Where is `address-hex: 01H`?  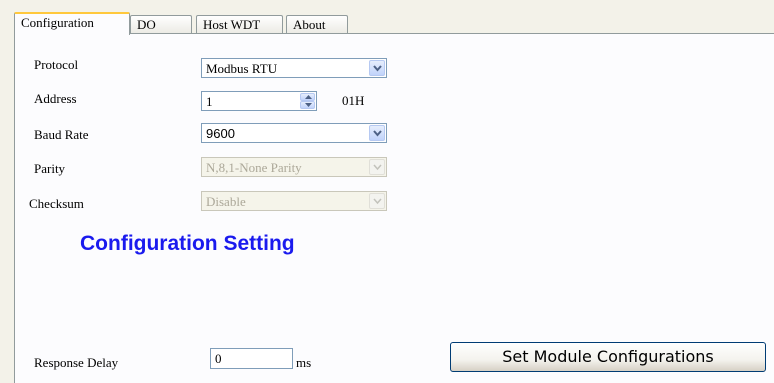 address-hex: 01H is located at coordinates (353, 100).